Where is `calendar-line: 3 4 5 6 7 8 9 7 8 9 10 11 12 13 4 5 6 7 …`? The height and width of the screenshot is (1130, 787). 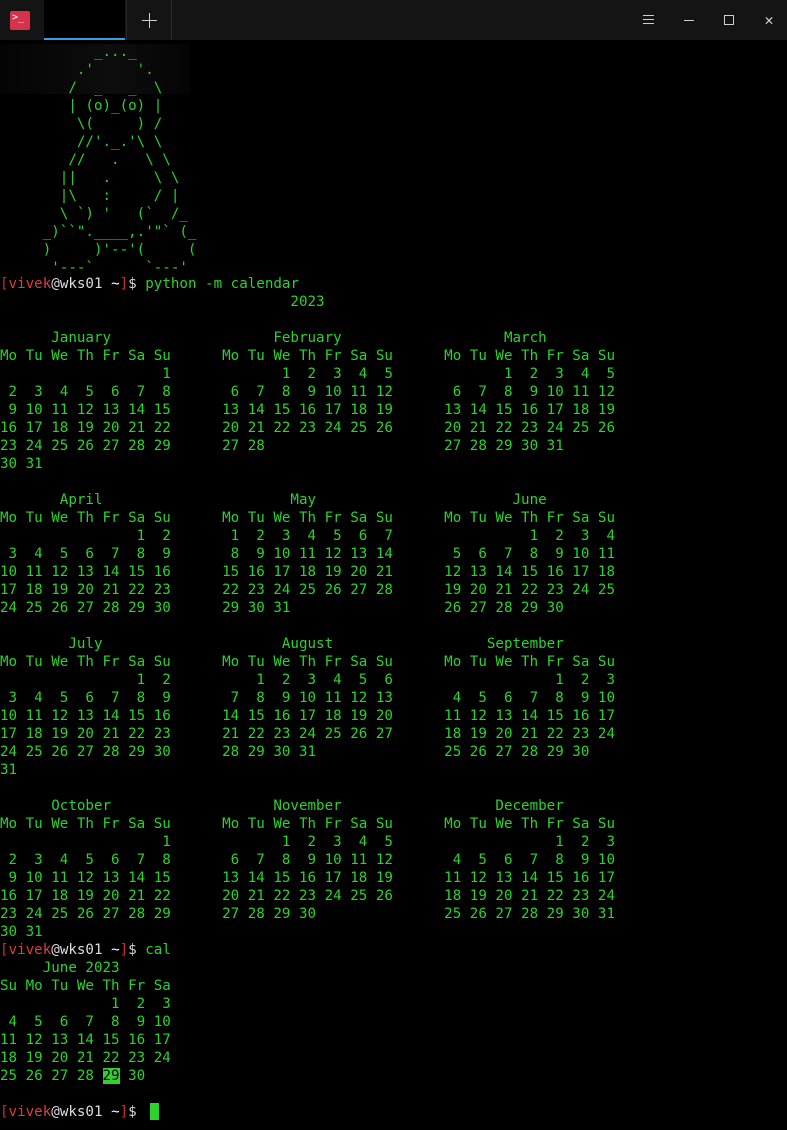
calendar-line: 3 4 5 6 7 8 9 7 8 9 10 11 12 13 4 5 6 7 … is located at coordinates (307, 698).